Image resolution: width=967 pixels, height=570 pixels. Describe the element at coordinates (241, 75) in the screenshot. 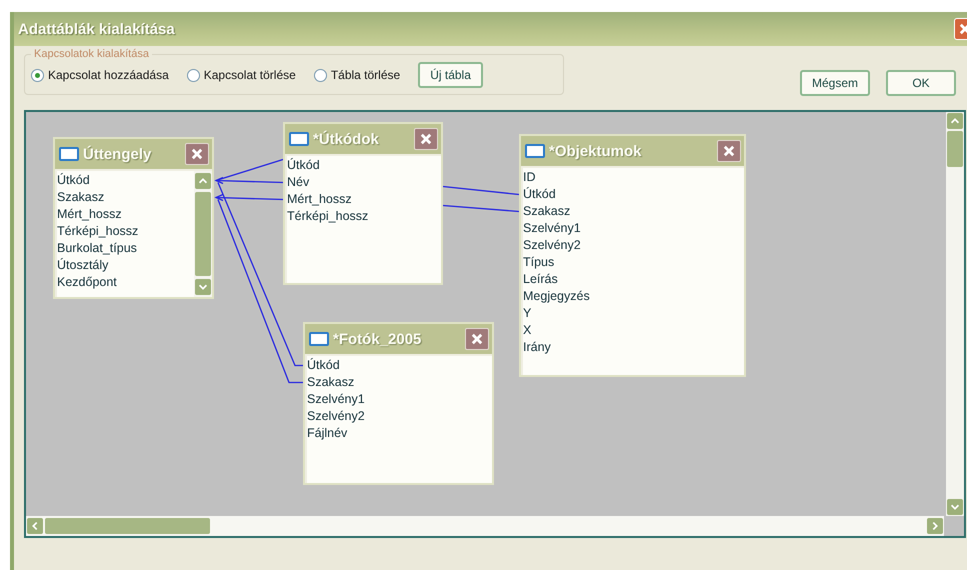

I see `radio-option: Kapcsolat törlése` at that location.